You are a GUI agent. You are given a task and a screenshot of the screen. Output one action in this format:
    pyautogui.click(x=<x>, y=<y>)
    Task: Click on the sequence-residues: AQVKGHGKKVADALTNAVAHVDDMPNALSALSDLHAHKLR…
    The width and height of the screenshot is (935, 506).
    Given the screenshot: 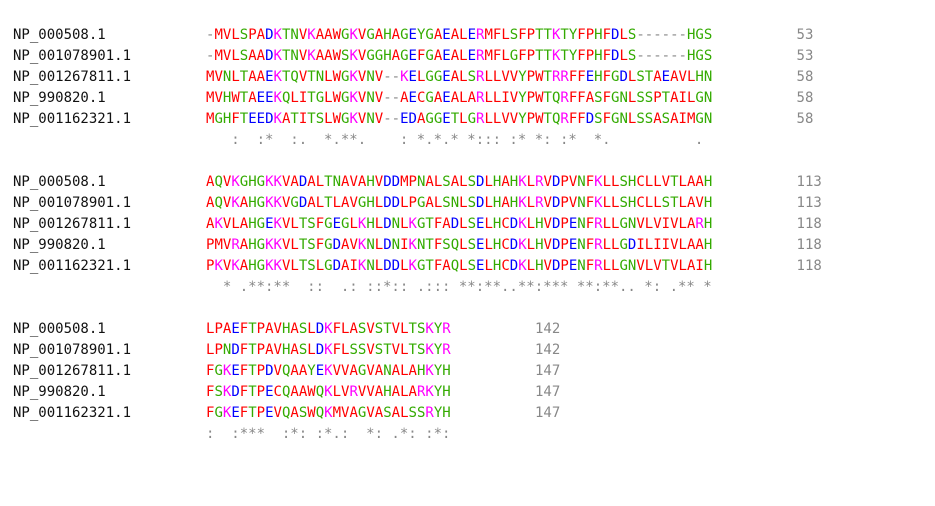 What is the action you would take?
    pyautogui.click(x=459, y=182)
    